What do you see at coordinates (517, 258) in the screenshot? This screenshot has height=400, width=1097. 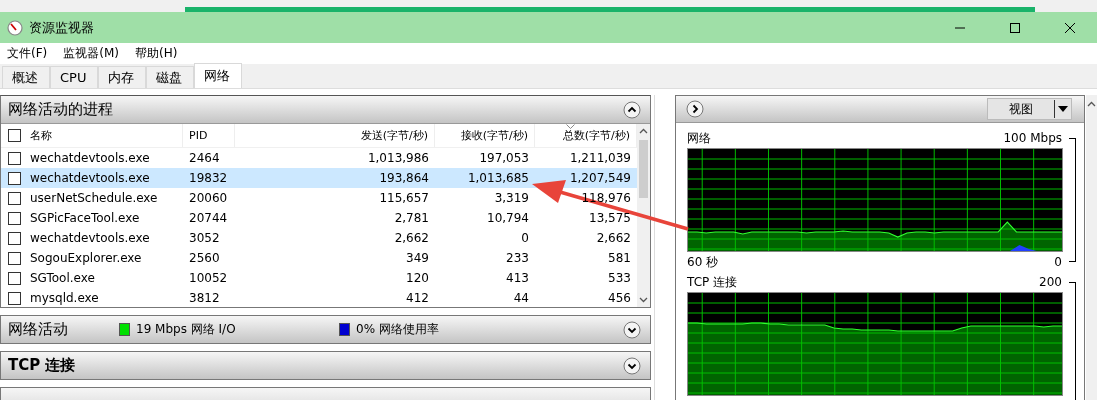 I see `table-cell: 233` at bounding box center [517, 258].